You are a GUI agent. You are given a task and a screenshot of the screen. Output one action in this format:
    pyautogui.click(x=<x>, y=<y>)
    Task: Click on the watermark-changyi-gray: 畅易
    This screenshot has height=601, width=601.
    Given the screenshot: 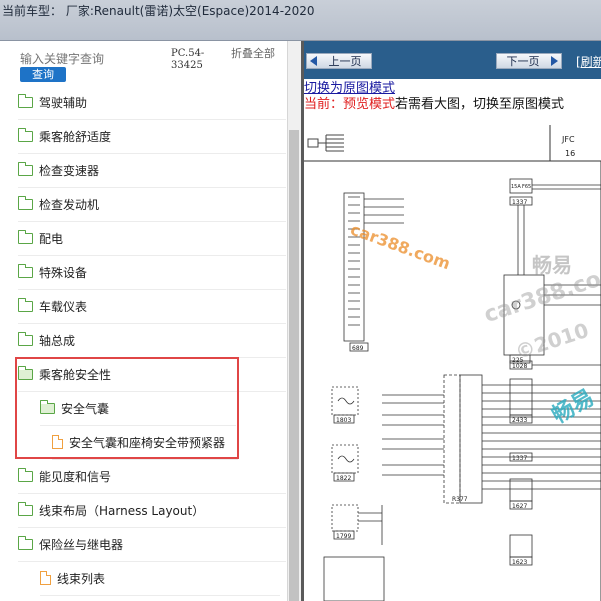 What is the action you would take?
    pyautogui.click(x=552, y=265)
    